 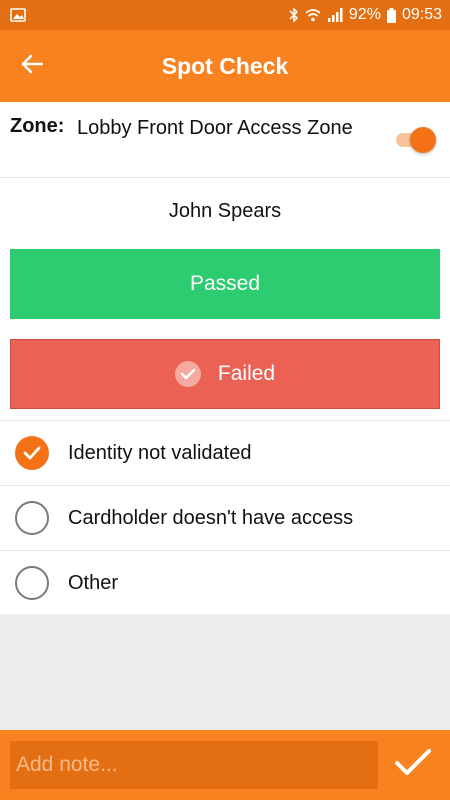 What do you see at coordinates (32, 453) in the screenshot?
I see `checked-radio-icon` at bounding box center [32, 453].